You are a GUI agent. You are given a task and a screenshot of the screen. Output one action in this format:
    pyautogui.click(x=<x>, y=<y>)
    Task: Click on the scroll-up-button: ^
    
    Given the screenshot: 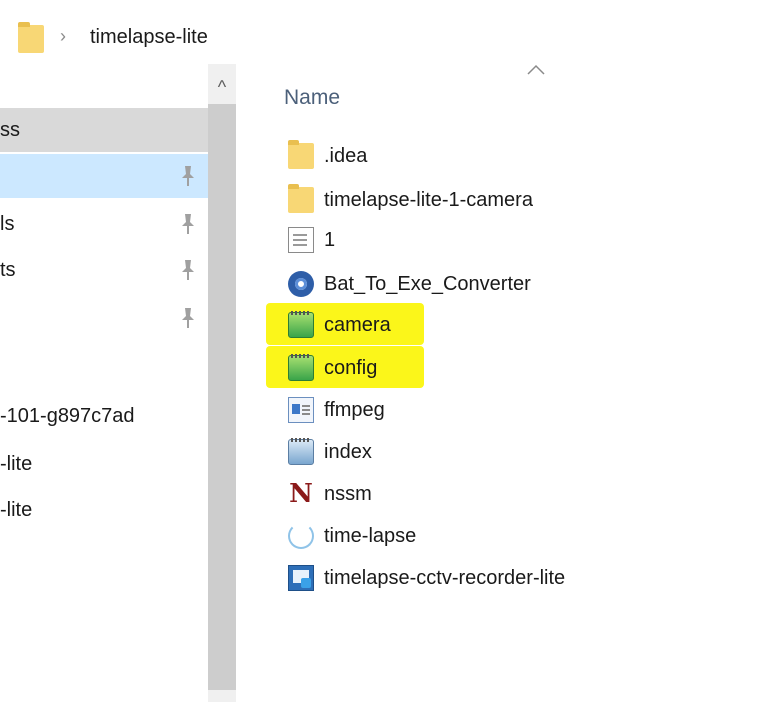 What is the action you would take?
    pyautogui.click(x=222, y=87)
    